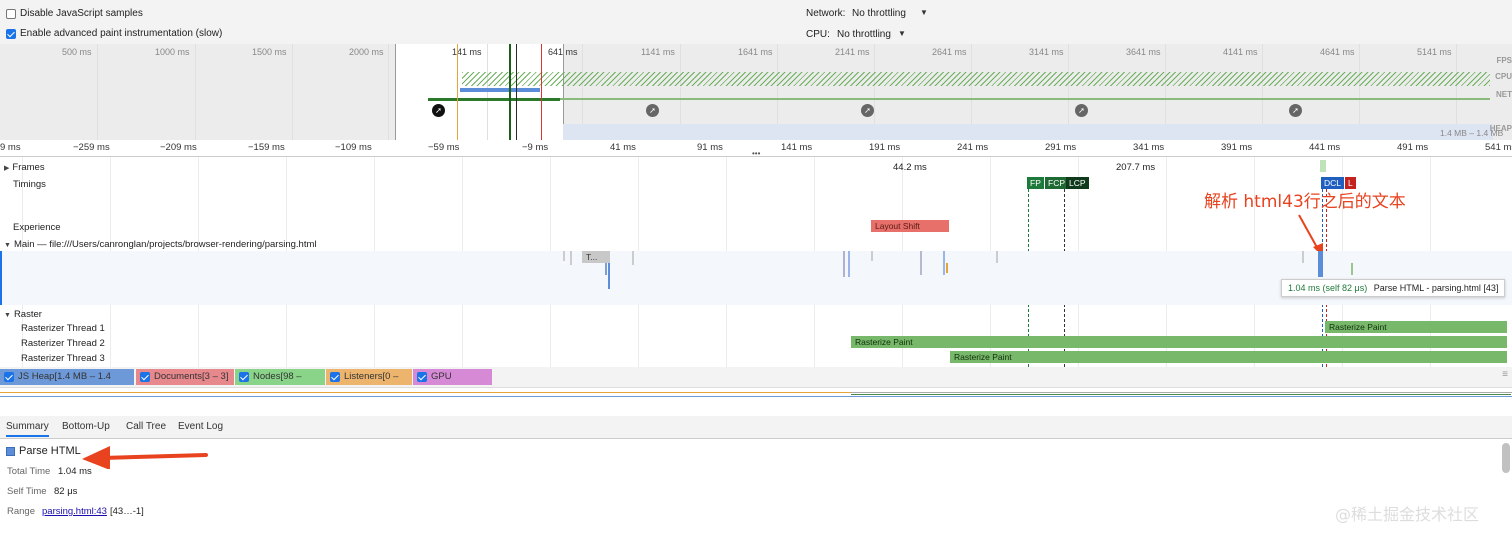 This screenshot has width=1512, height=539. I want to click on ruler-tick: 441 ms, so click(1325, 147).